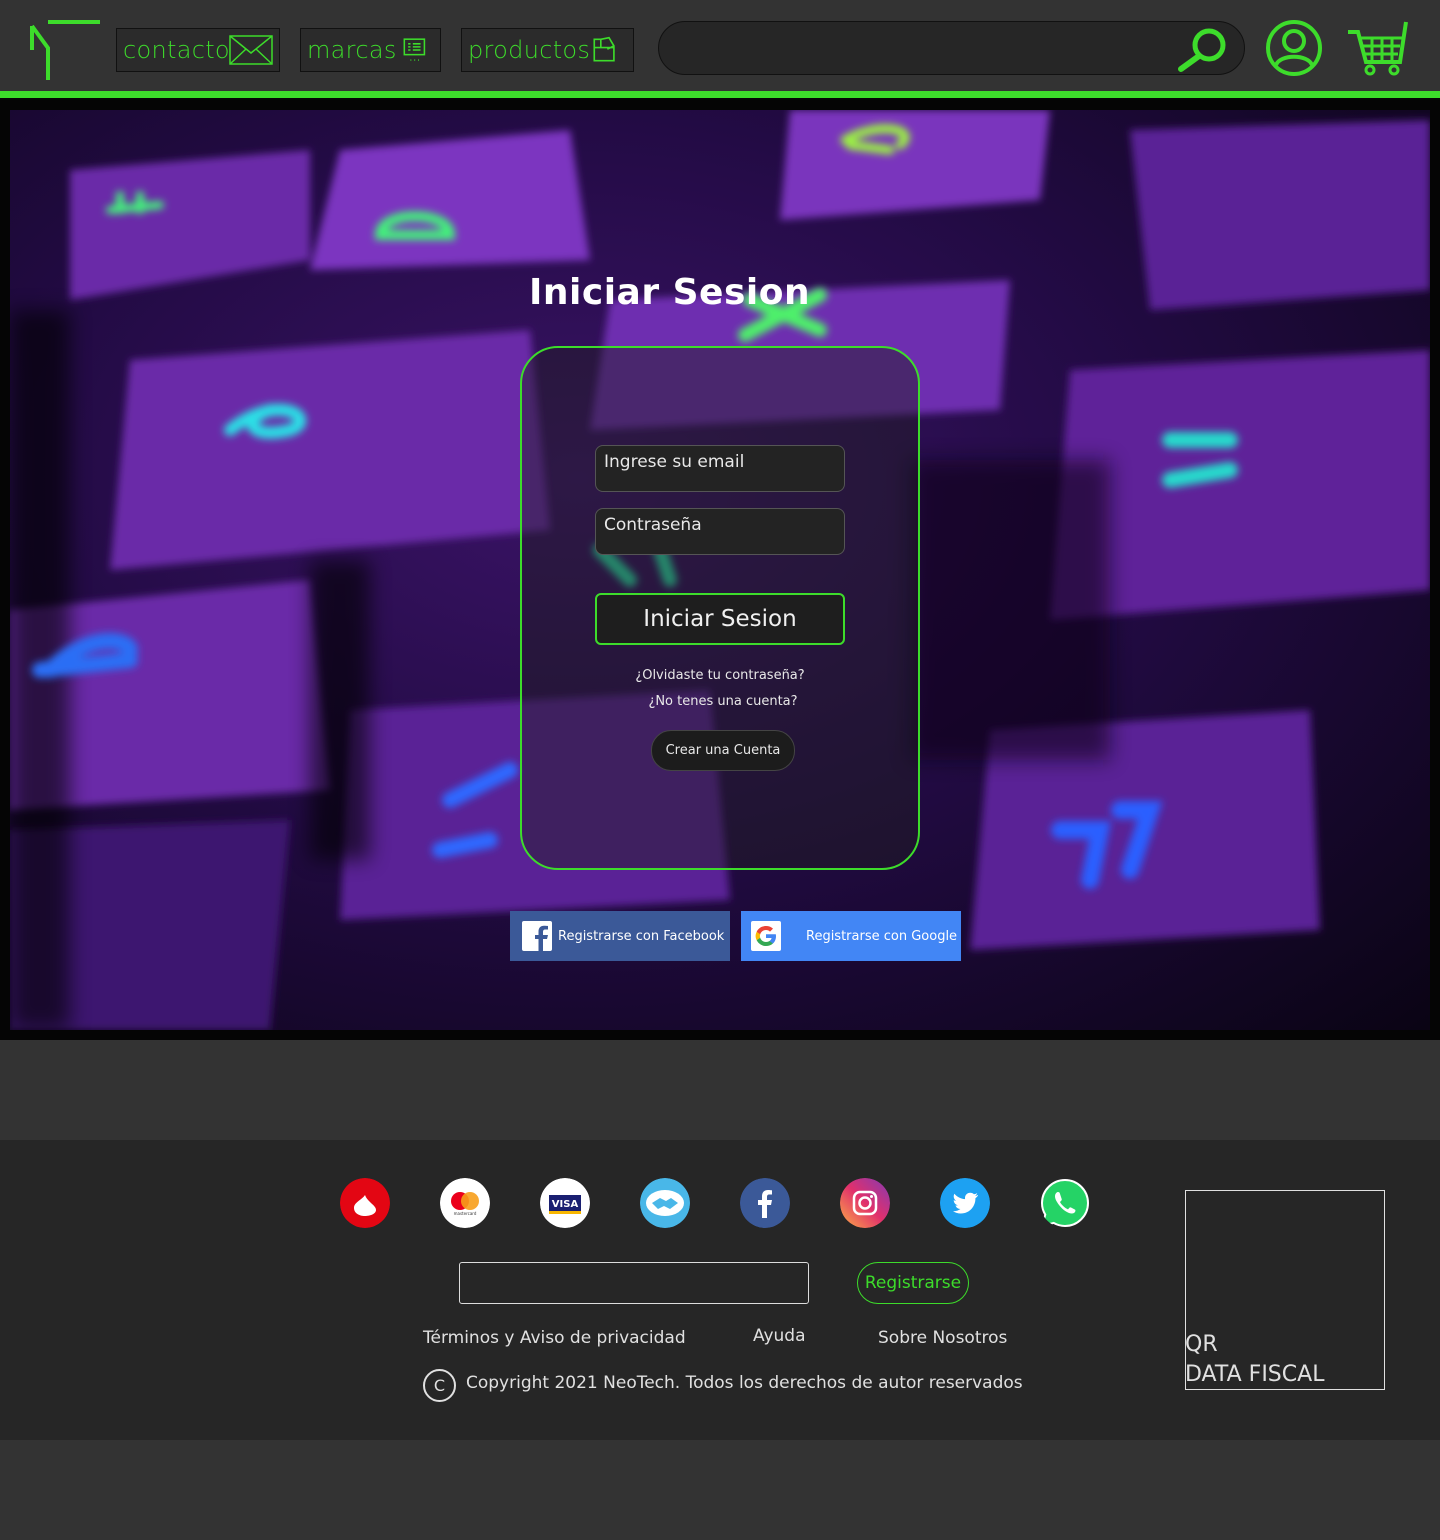  What do you see at coordinates (1254, 1360) in the screenshot?
I see `qr-data-fiscal-label: QR DATA FISCAL` at bounding box center [1254, 1360].